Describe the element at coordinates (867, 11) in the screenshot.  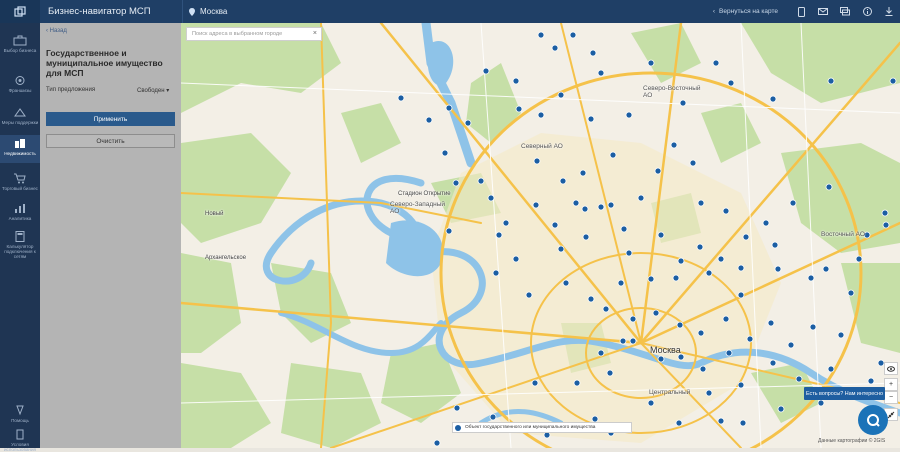
I see `info-icon` at that location.